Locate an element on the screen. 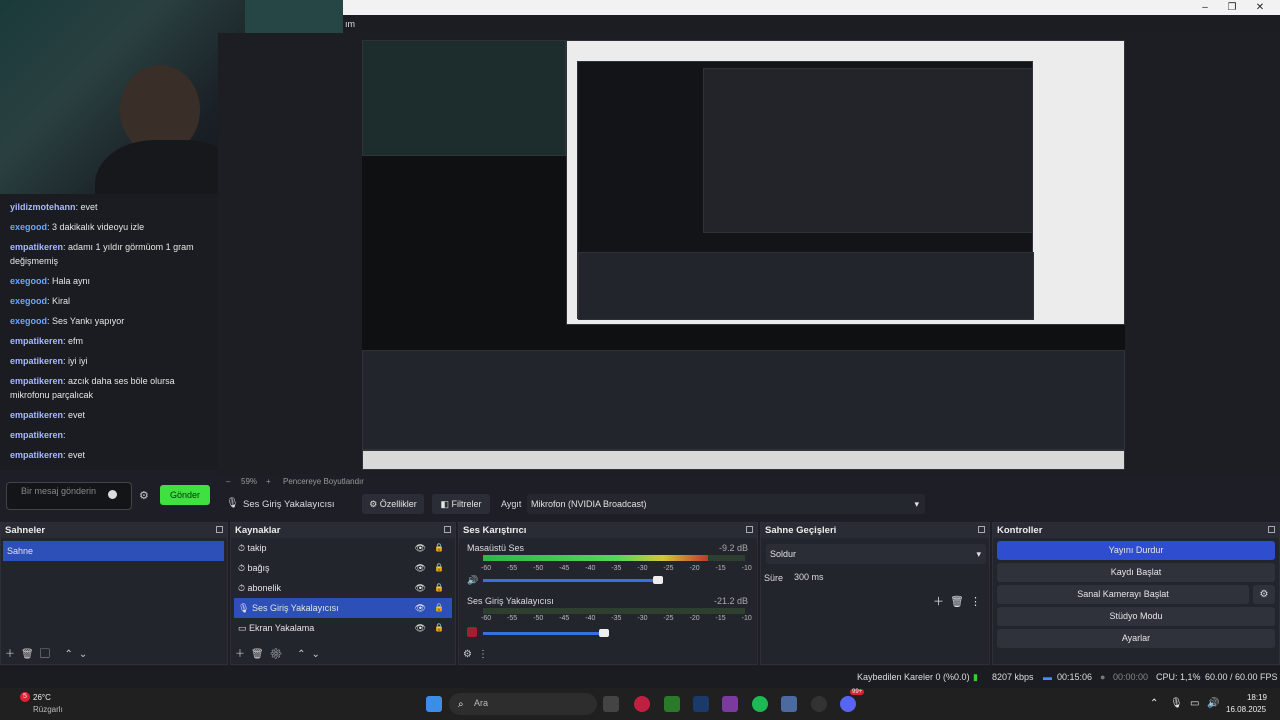 Image resolution: width=1280 pixels, height=720 pixels. zoom-plus-button: + is located at coordinates (268, 481).